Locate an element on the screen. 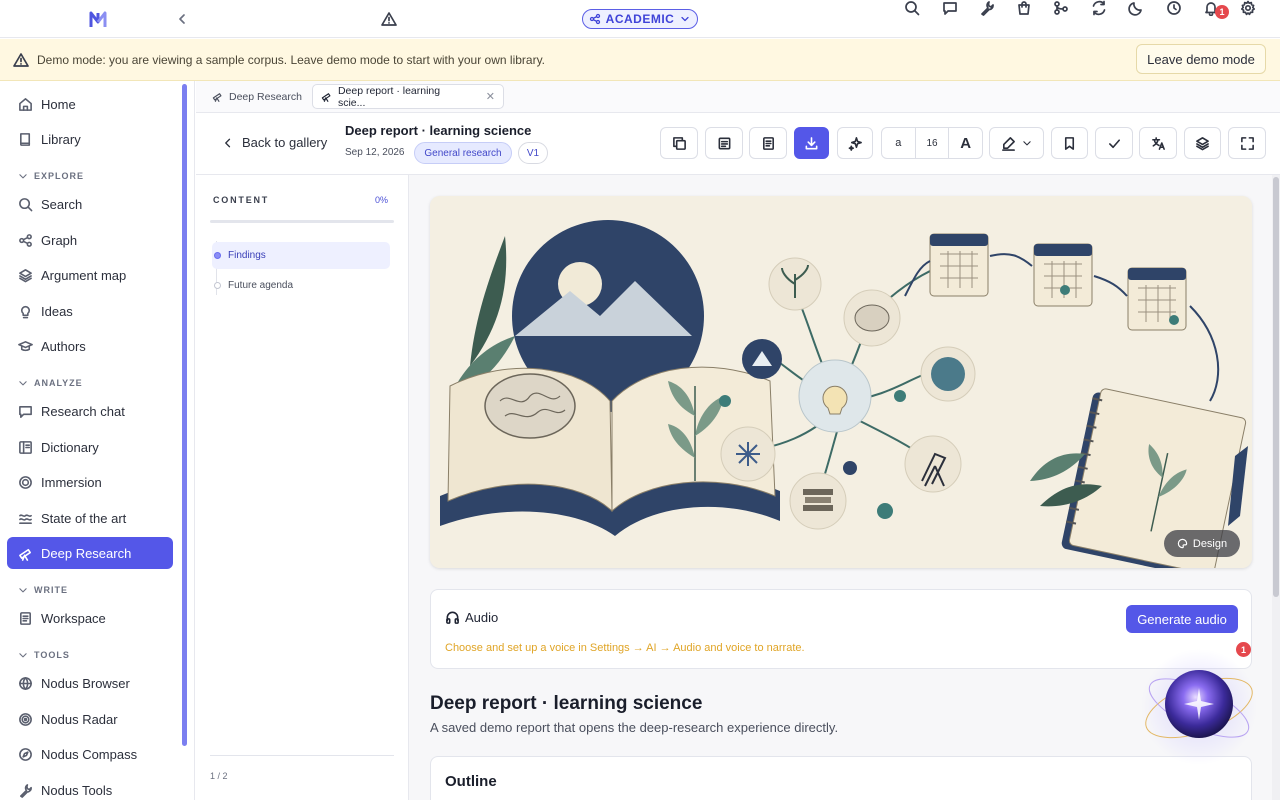 This screenshot has width=1280, height=800. top-bar: ACADEMIC 1 is located at coordinates (640, 19).